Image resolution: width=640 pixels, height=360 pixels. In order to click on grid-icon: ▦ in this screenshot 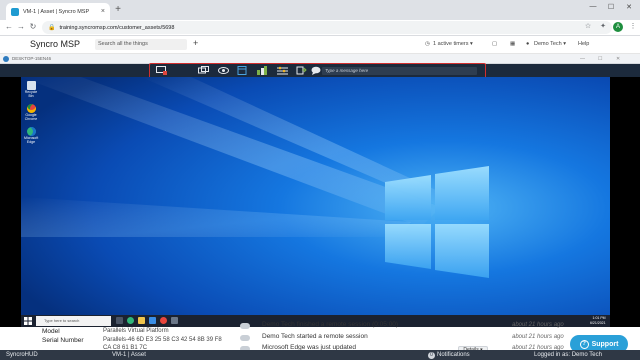, I will do `click(512, 44)`.